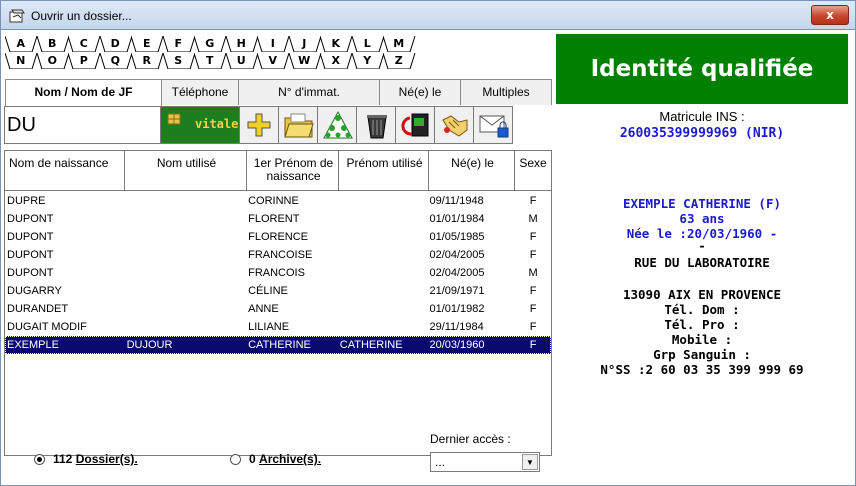 This screenshot has width=856, height=486. What do you see at coordinates (506, 92) in the screenshot?
I see `tab-multiples: Multiples` at bounding box center [506, 92].